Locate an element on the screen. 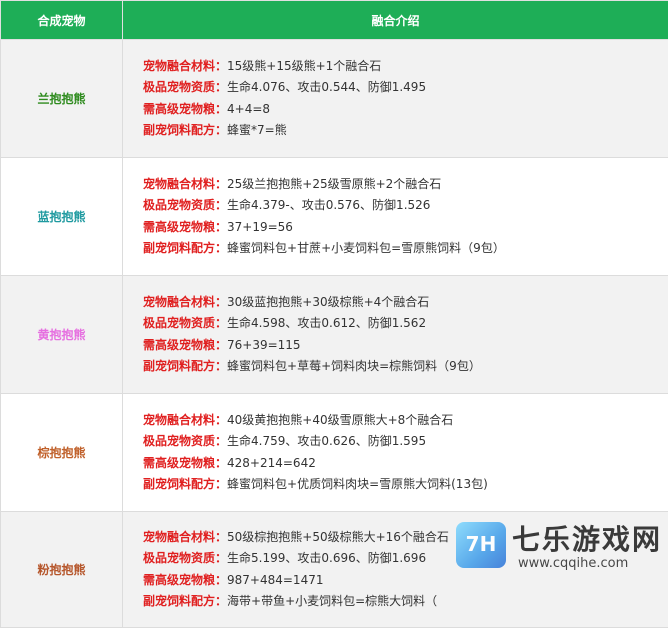  quality-value: 生命4.759、攻击0.626、防御1.595 is located at coordinates (326, 441).